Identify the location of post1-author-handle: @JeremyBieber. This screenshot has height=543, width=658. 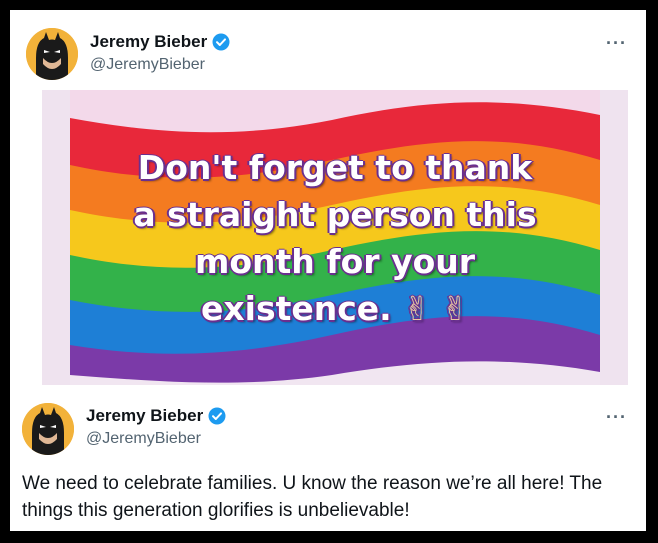
(147, 65).